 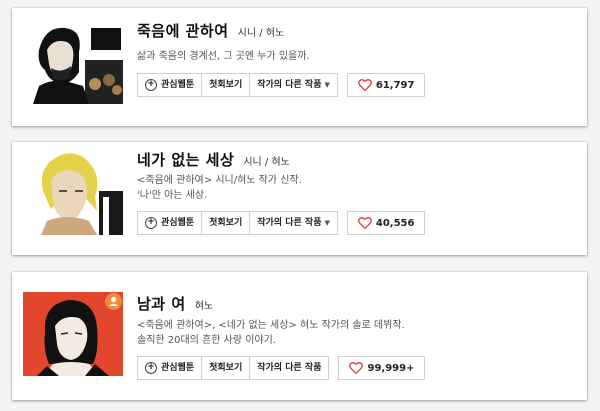 What do you see at coordinates (219, 188) in the screenshot?
I see `webtoon-description: <죽음에 관하여> 시니/혀노 작가 신작. '나'만 아는 세상.` at bounding box center [219, 188].